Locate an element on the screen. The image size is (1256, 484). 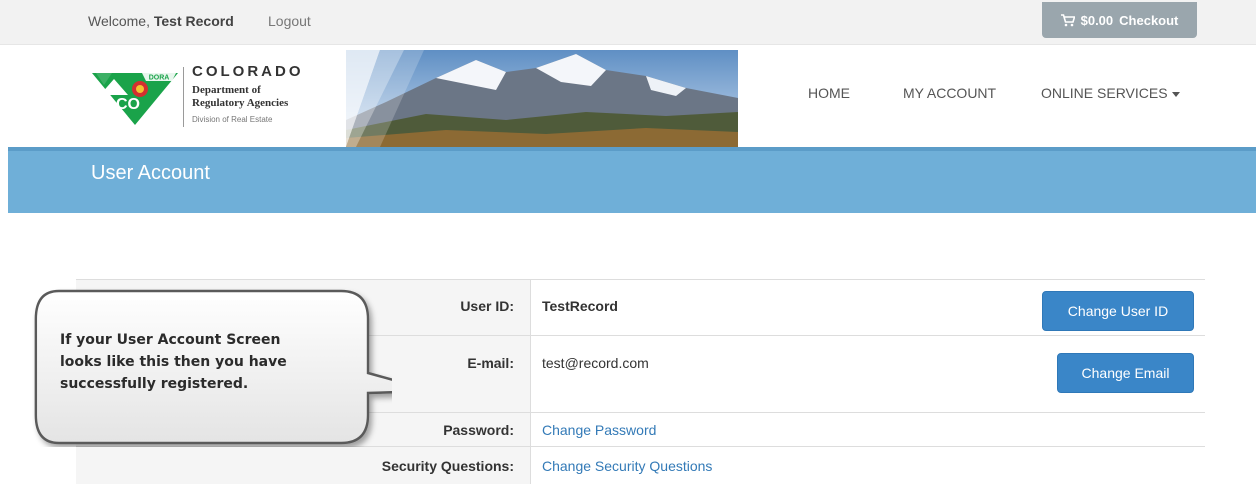
cart-icon is located at coordinates (1067, 19).